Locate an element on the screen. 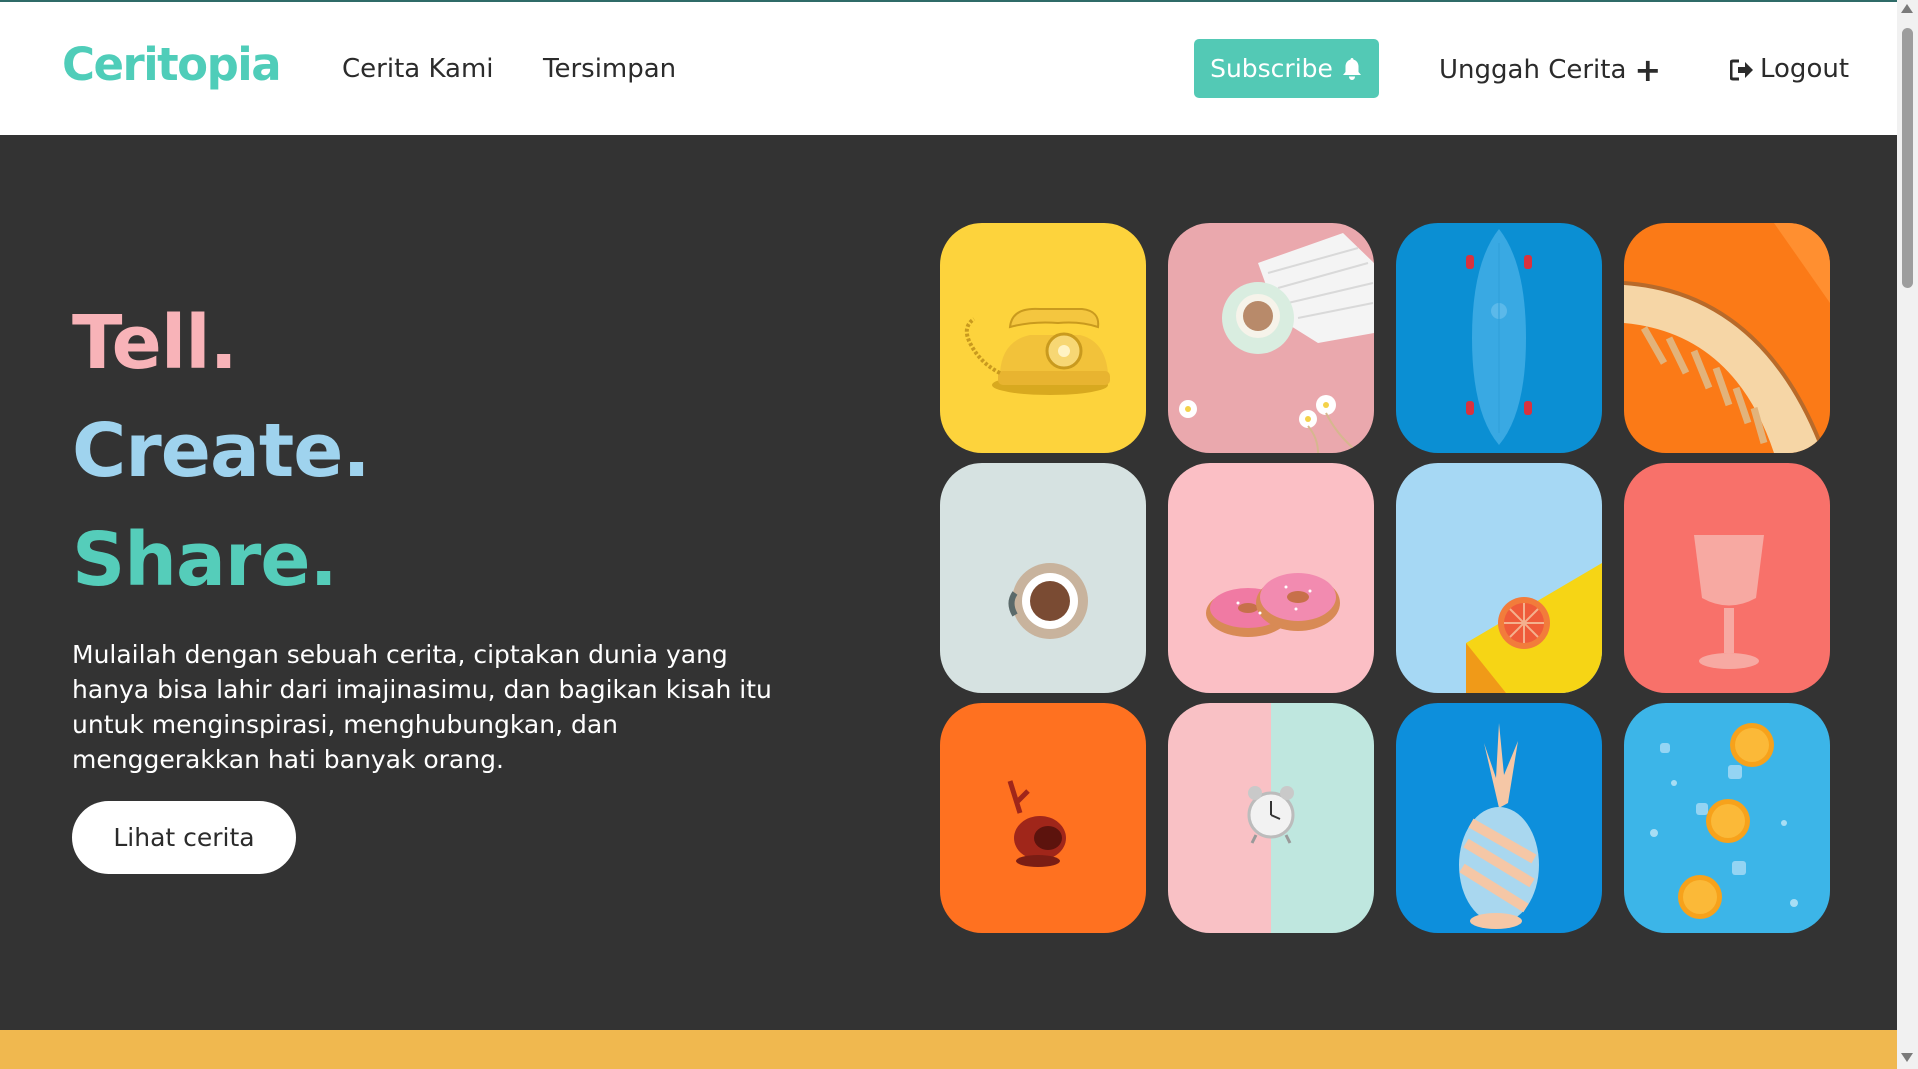  scroll-up-arrow-icon is located at coordinates (1907, 8).